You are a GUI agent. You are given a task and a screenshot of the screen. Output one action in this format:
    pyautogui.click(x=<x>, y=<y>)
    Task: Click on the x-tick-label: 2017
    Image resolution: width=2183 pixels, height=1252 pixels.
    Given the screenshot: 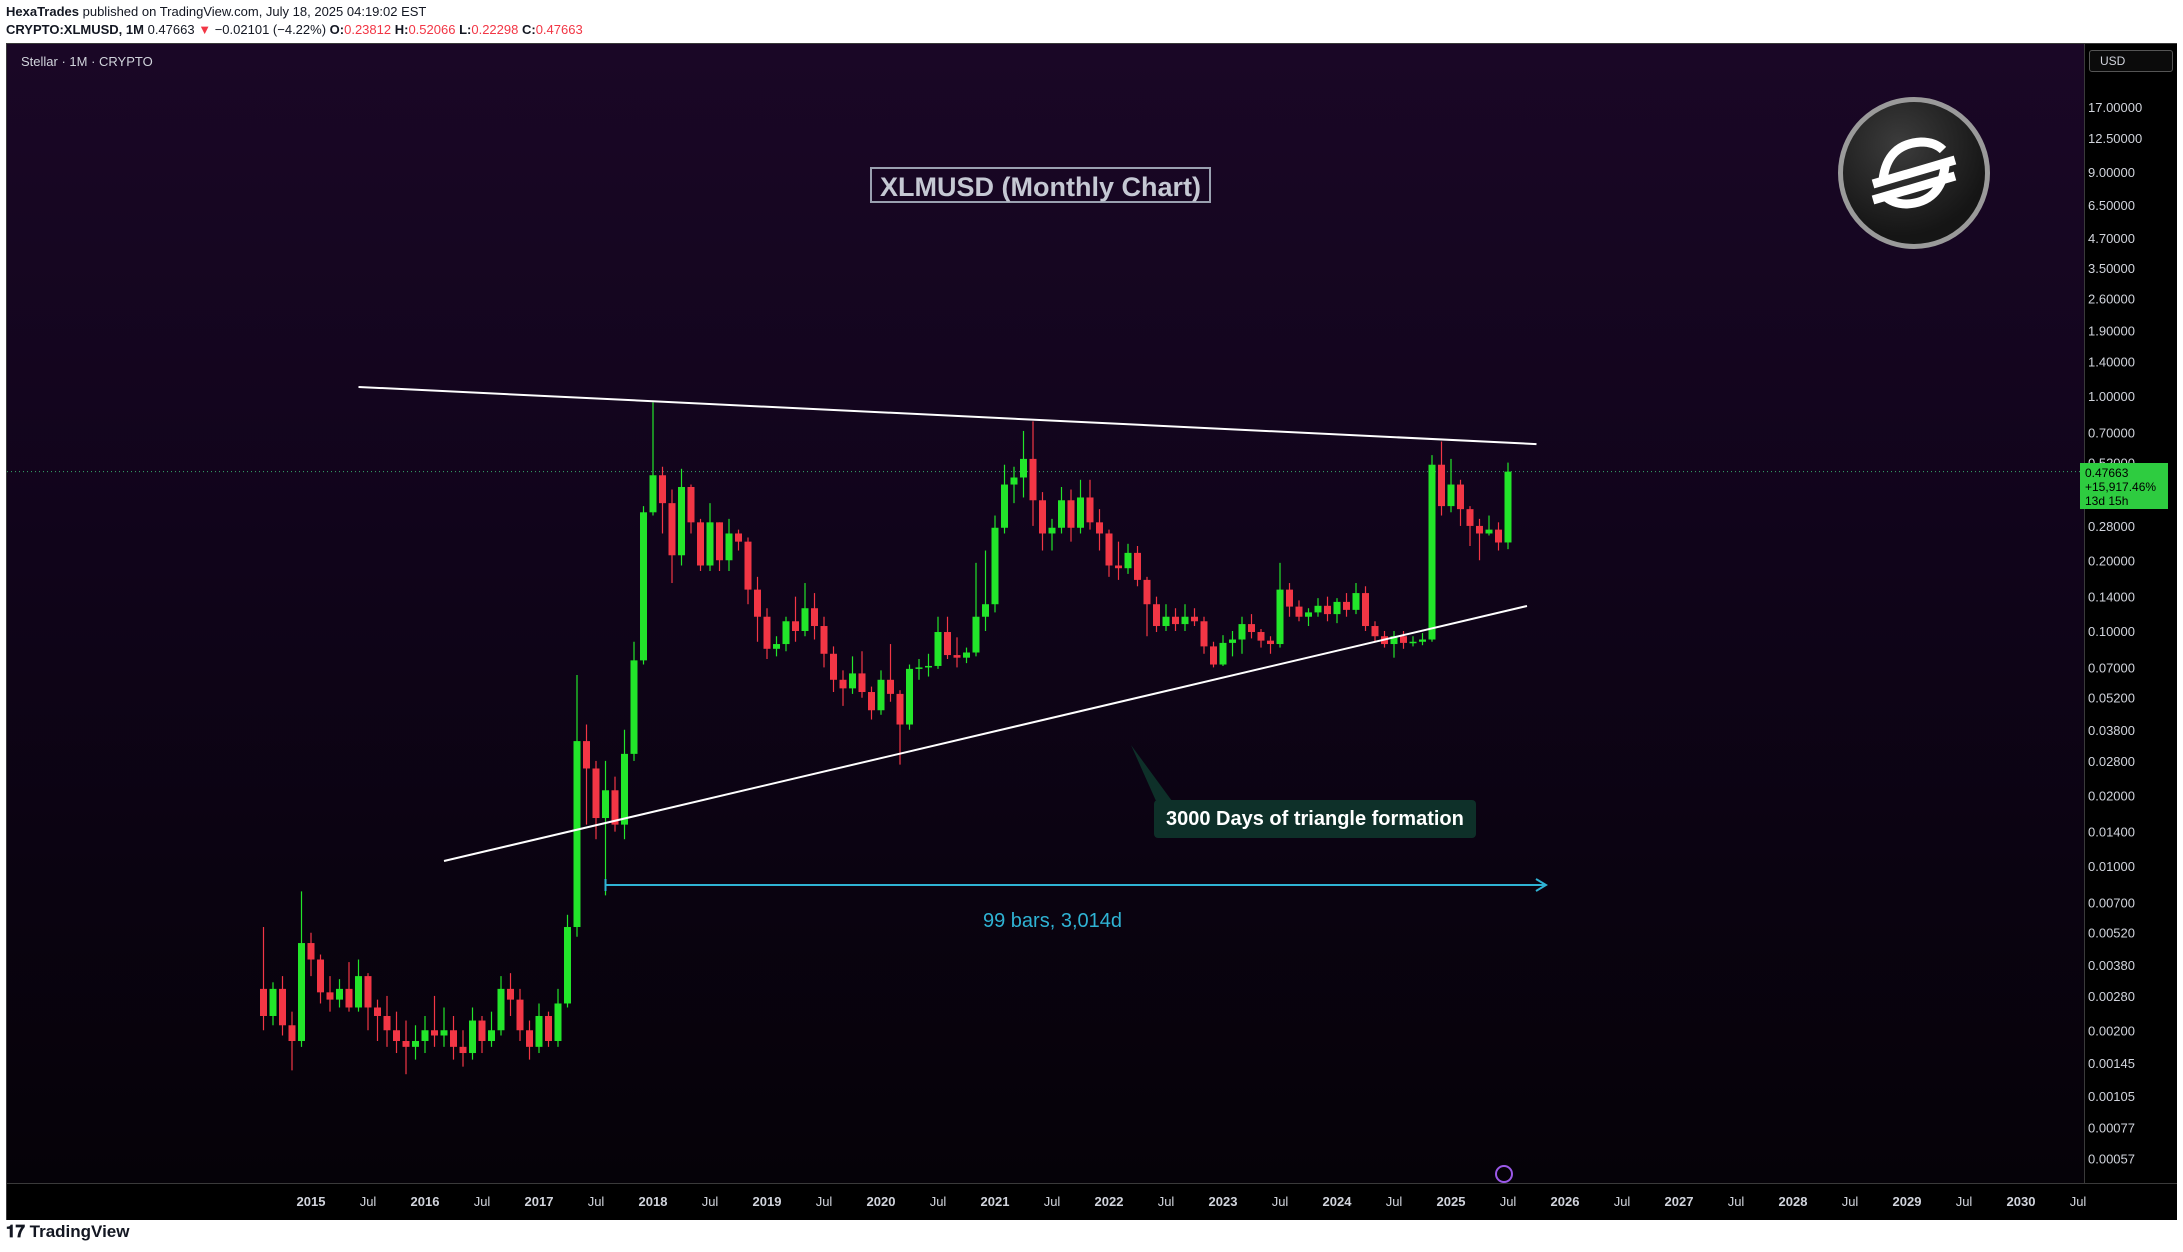 What is the action you would take?
    pyautogui.click(x=539, y=1201)
    